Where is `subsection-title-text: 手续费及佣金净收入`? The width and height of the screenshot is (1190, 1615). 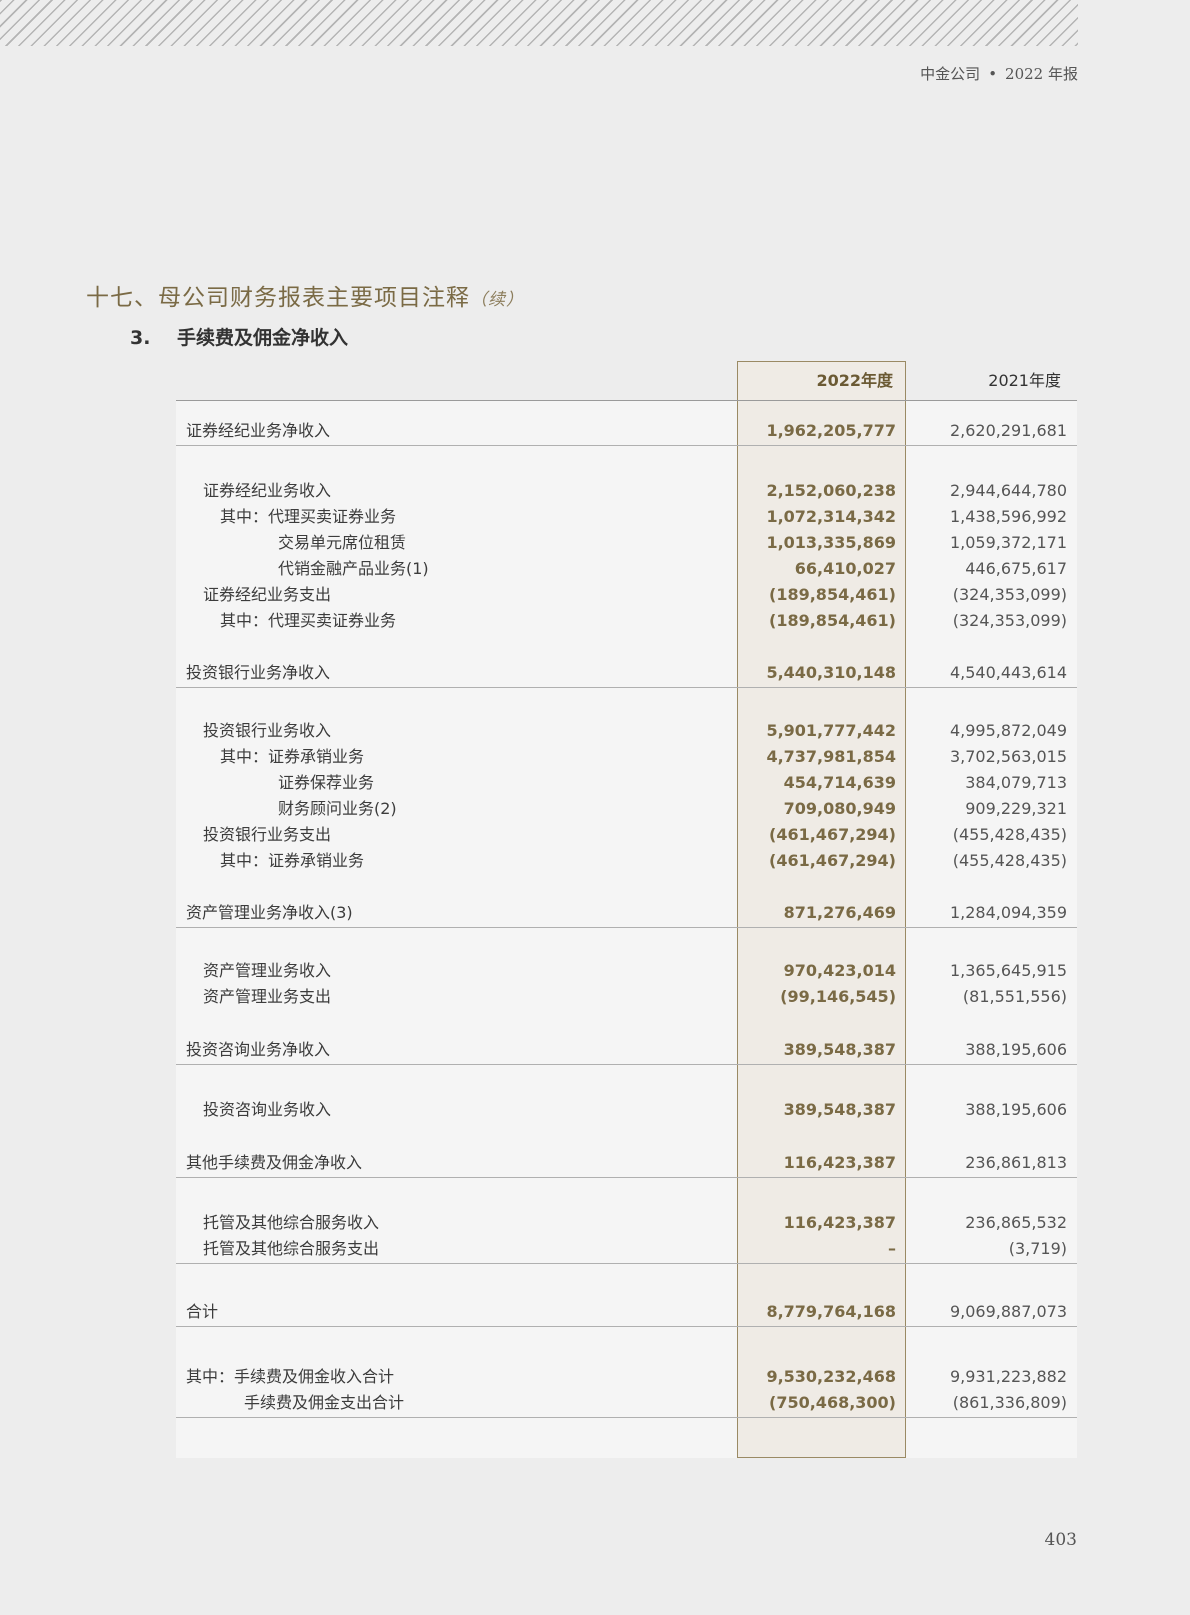 subsection-title-text: 手续费及佣金净收入 is located at coordinates (263, 338).